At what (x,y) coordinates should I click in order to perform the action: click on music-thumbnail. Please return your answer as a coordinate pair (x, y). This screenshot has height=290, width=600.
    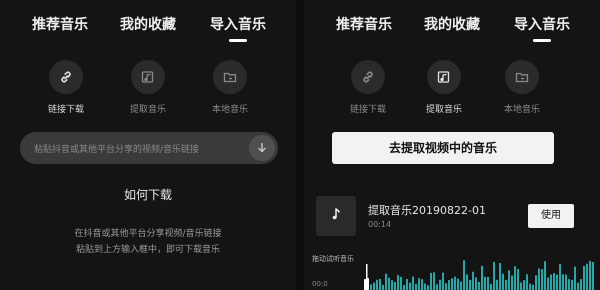
    Looking at the image, I should click on (336, 216).